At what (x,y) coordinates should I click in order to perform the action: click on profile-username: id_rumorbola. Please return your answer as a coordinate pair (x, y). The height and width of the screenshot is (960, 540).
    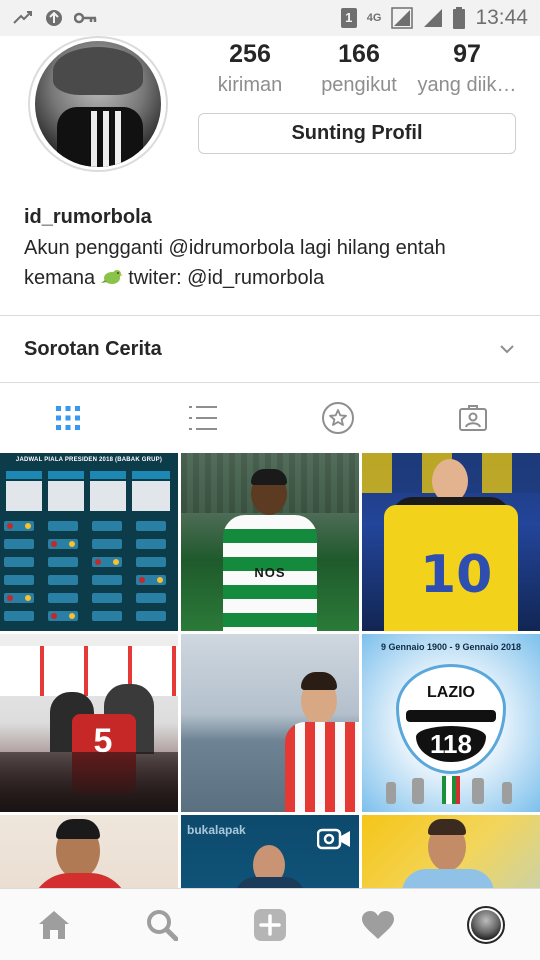
    Looking at the image, I should click on (88, 217).